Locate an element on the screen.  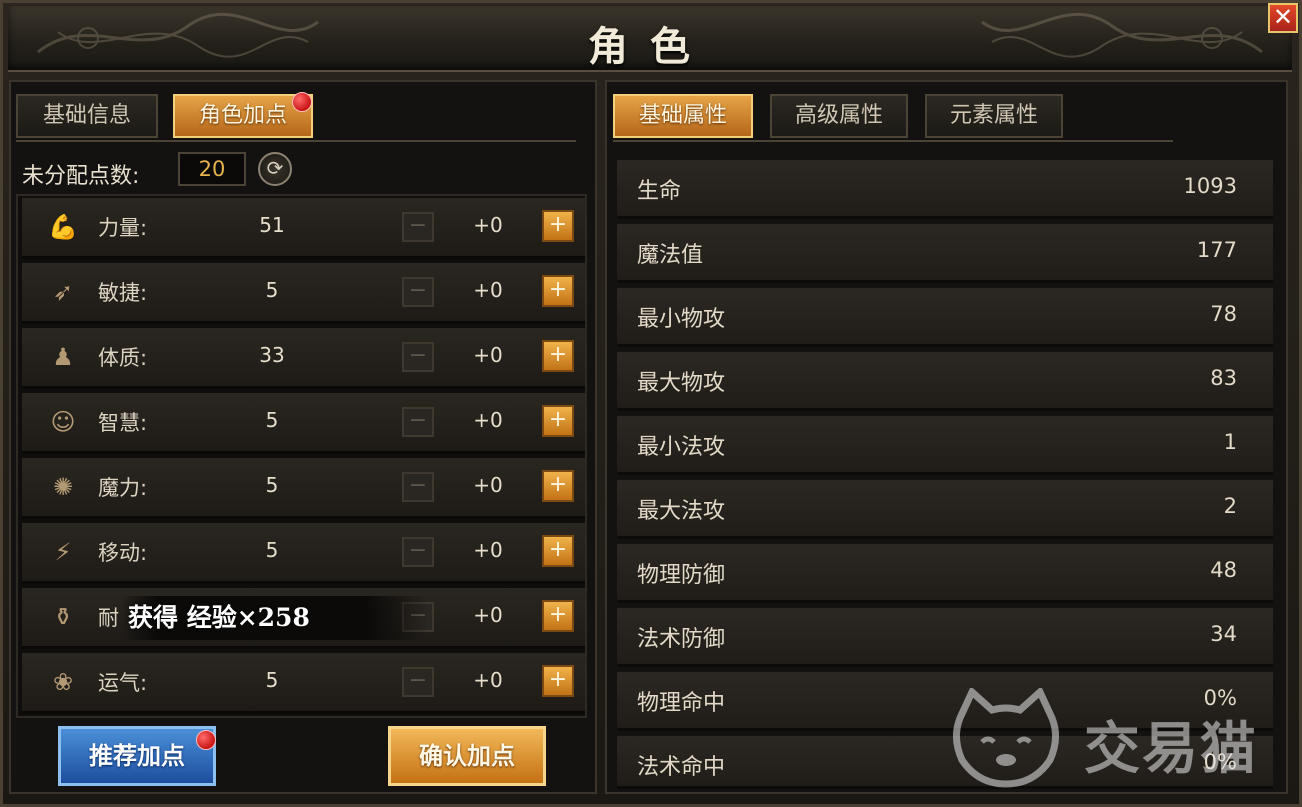
tab-element-attributes: 元素属性 is located at coordinates (994, 116).